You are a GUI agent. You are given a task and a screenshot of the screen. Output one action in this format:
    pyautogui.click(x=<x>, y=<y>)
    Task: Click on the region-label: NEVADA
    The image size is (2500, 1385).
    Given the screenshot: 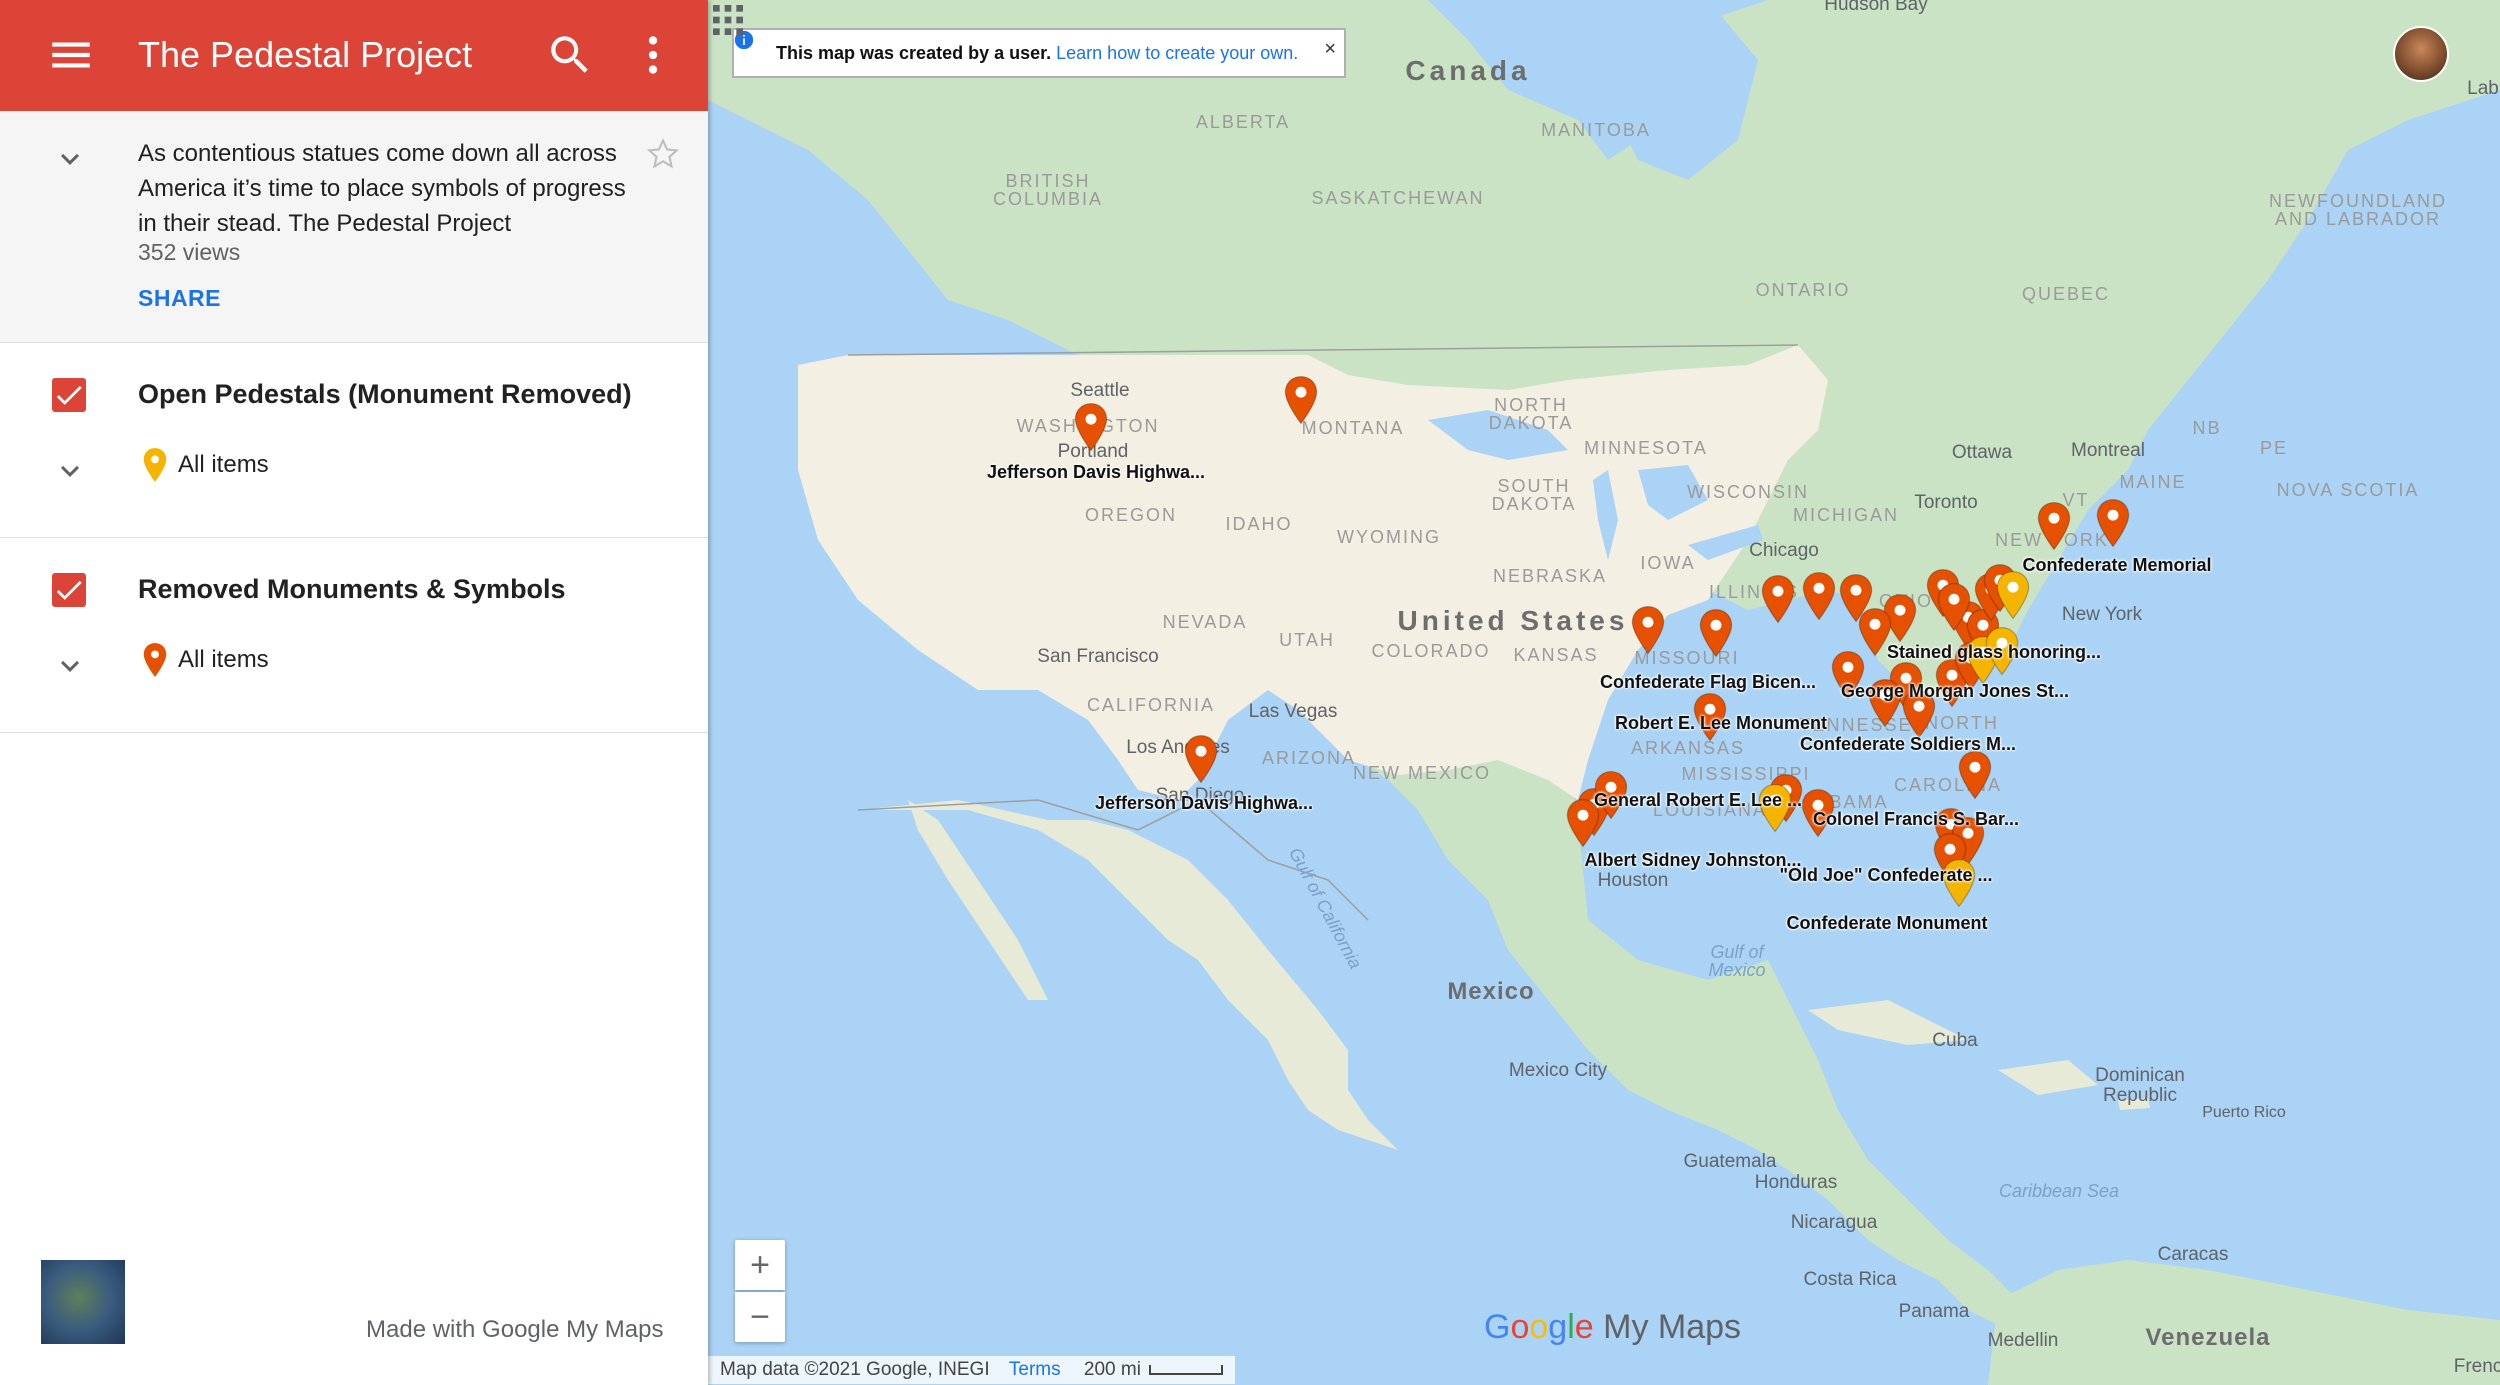 What is the action you would take?
    pyautogui.click(x=1205, y=622)
    